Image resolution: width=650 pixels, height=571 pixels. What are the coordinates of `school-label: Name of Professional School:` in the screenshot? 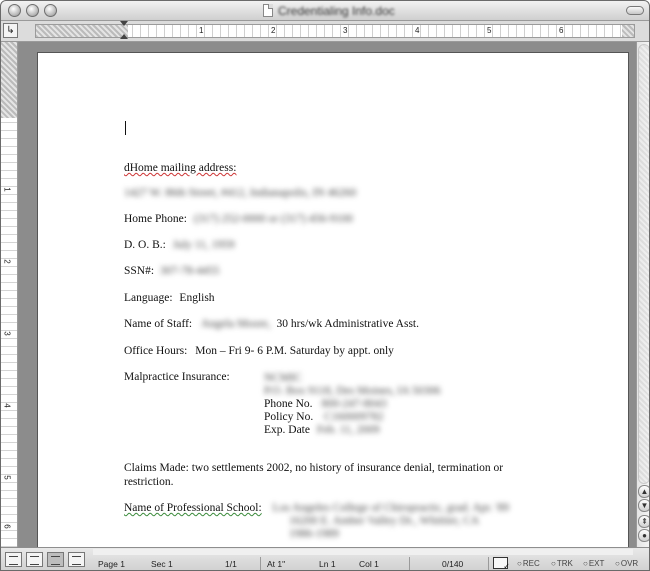 It's located at (193, 508).